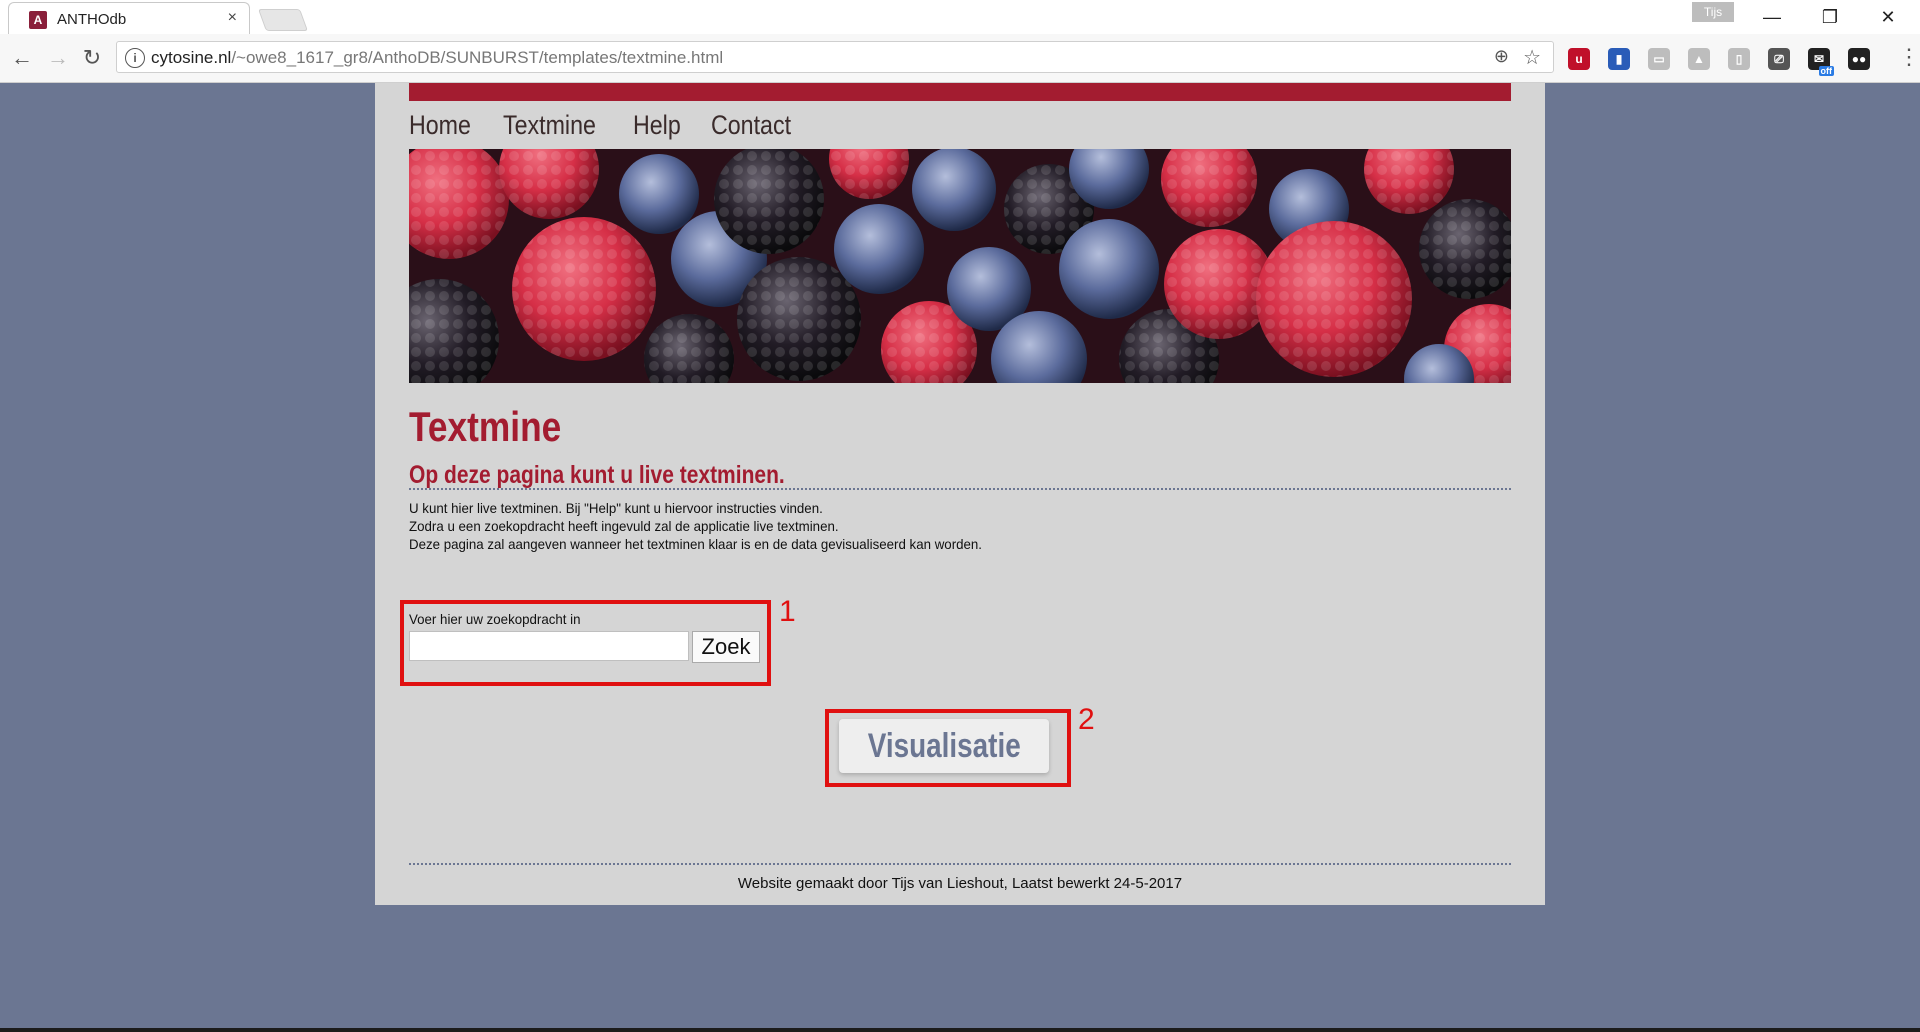 The width and height of the screenshot is (1920, 1032). I want to click on nav-contact: Contact, so click(751, 125).